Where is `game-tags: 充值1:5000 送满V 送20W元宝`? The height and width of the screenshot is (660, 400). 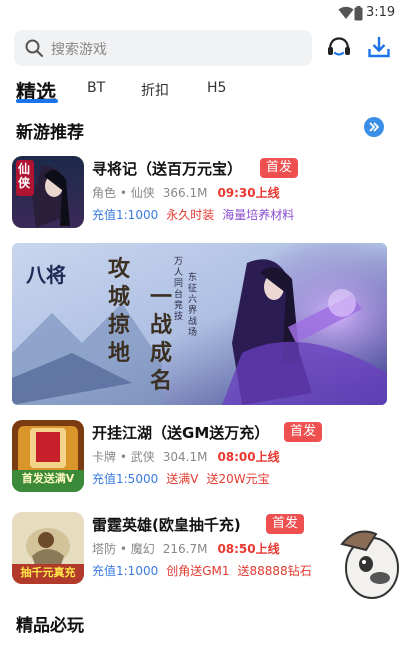 game-tags: 充值1:5000 送满V 送20W元宝 is located at coordinates (185, 478).